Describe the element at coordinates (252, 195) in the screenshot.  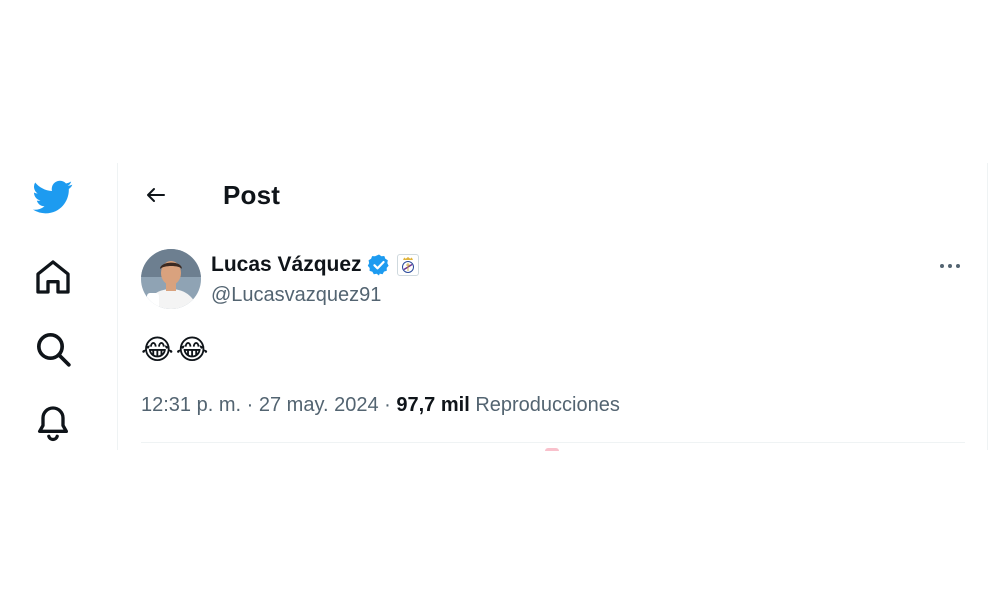
I see `page-title: Post` at that location.